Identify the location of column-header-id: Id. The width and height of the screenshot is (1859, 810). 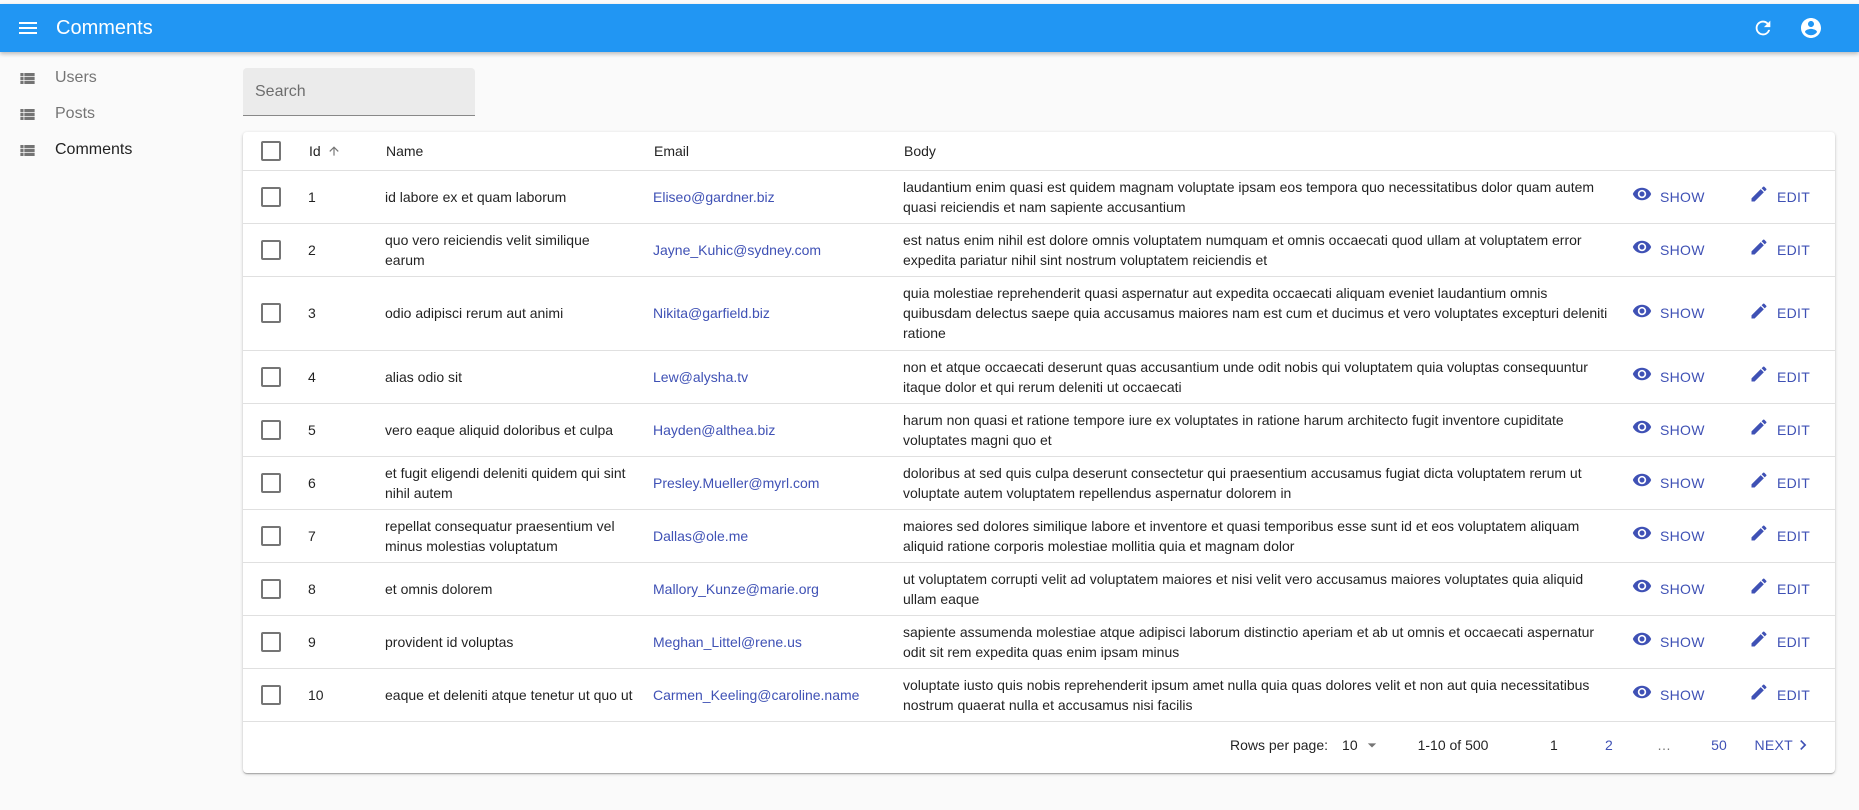
(346, 151).